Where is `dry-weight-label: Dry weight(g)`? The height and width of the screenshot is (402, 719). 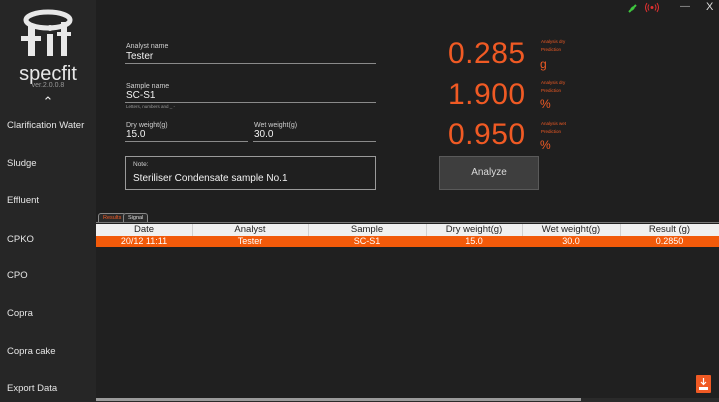
dry-weight-label: Dry weight(g) is located at coordinates (147, 125).